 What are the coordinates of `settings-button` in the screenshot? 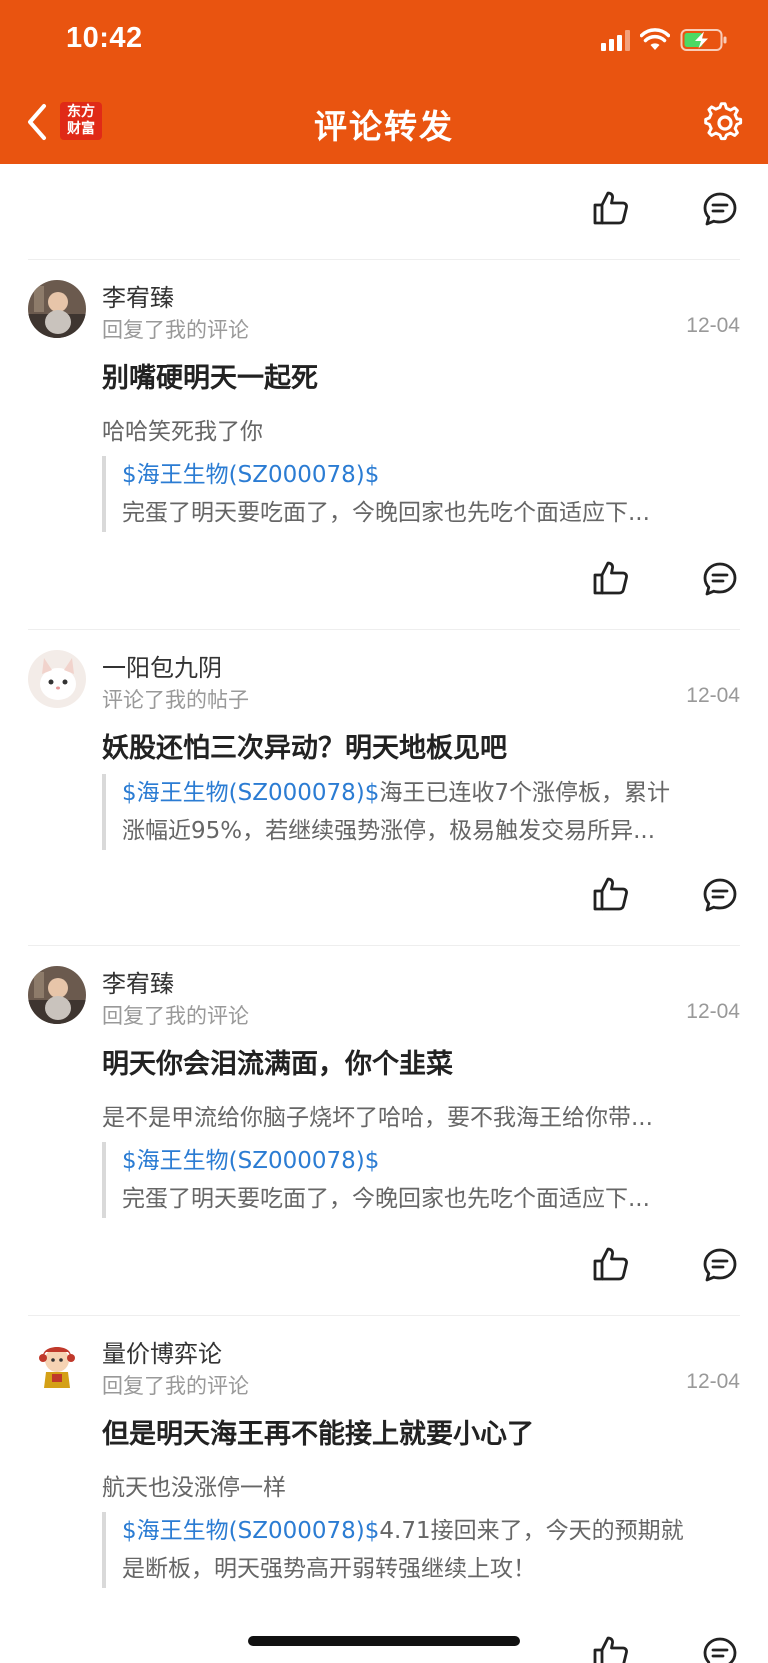 It's located at (725, 123).